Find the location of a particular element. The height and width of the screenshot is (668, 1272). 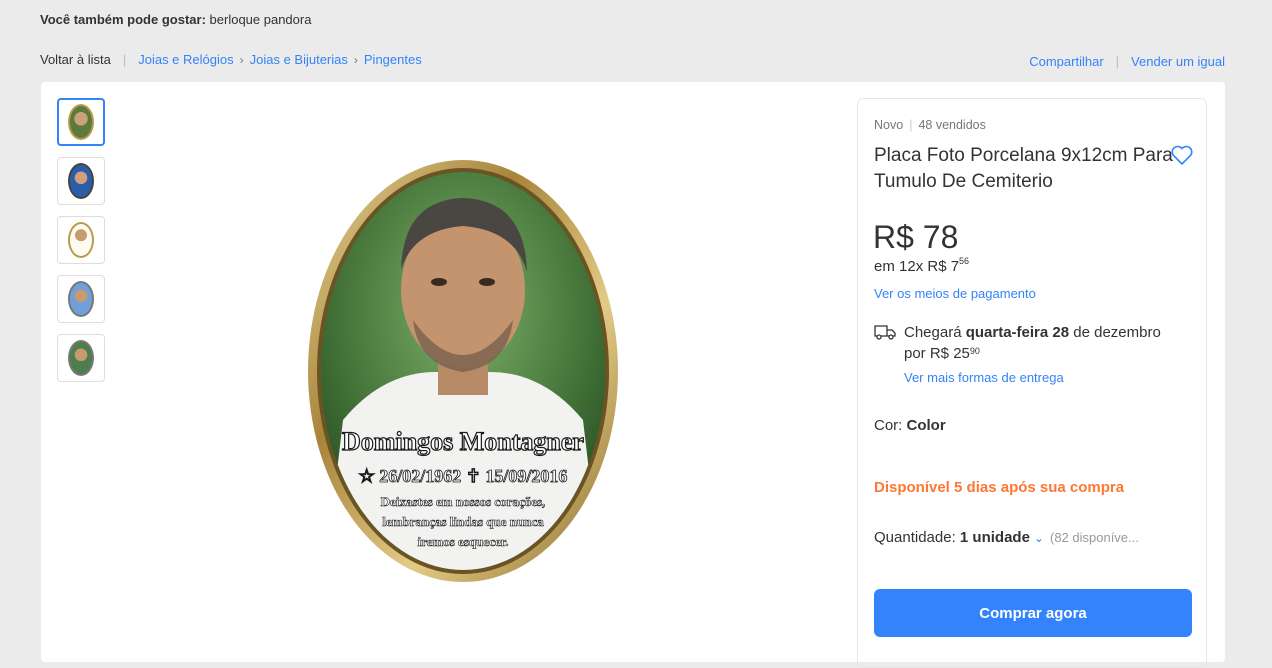

breadcrumb-item-pendants: Pingentes is located at coordinates (393, 59).